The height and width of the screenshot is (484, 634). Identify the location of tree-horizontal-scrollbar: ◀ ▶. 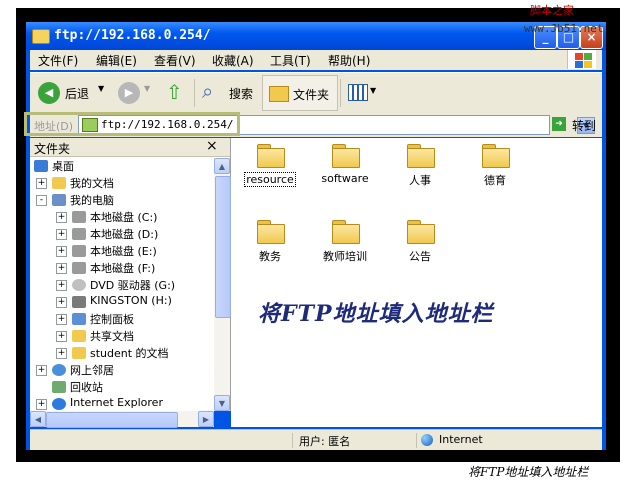
(122, 419).